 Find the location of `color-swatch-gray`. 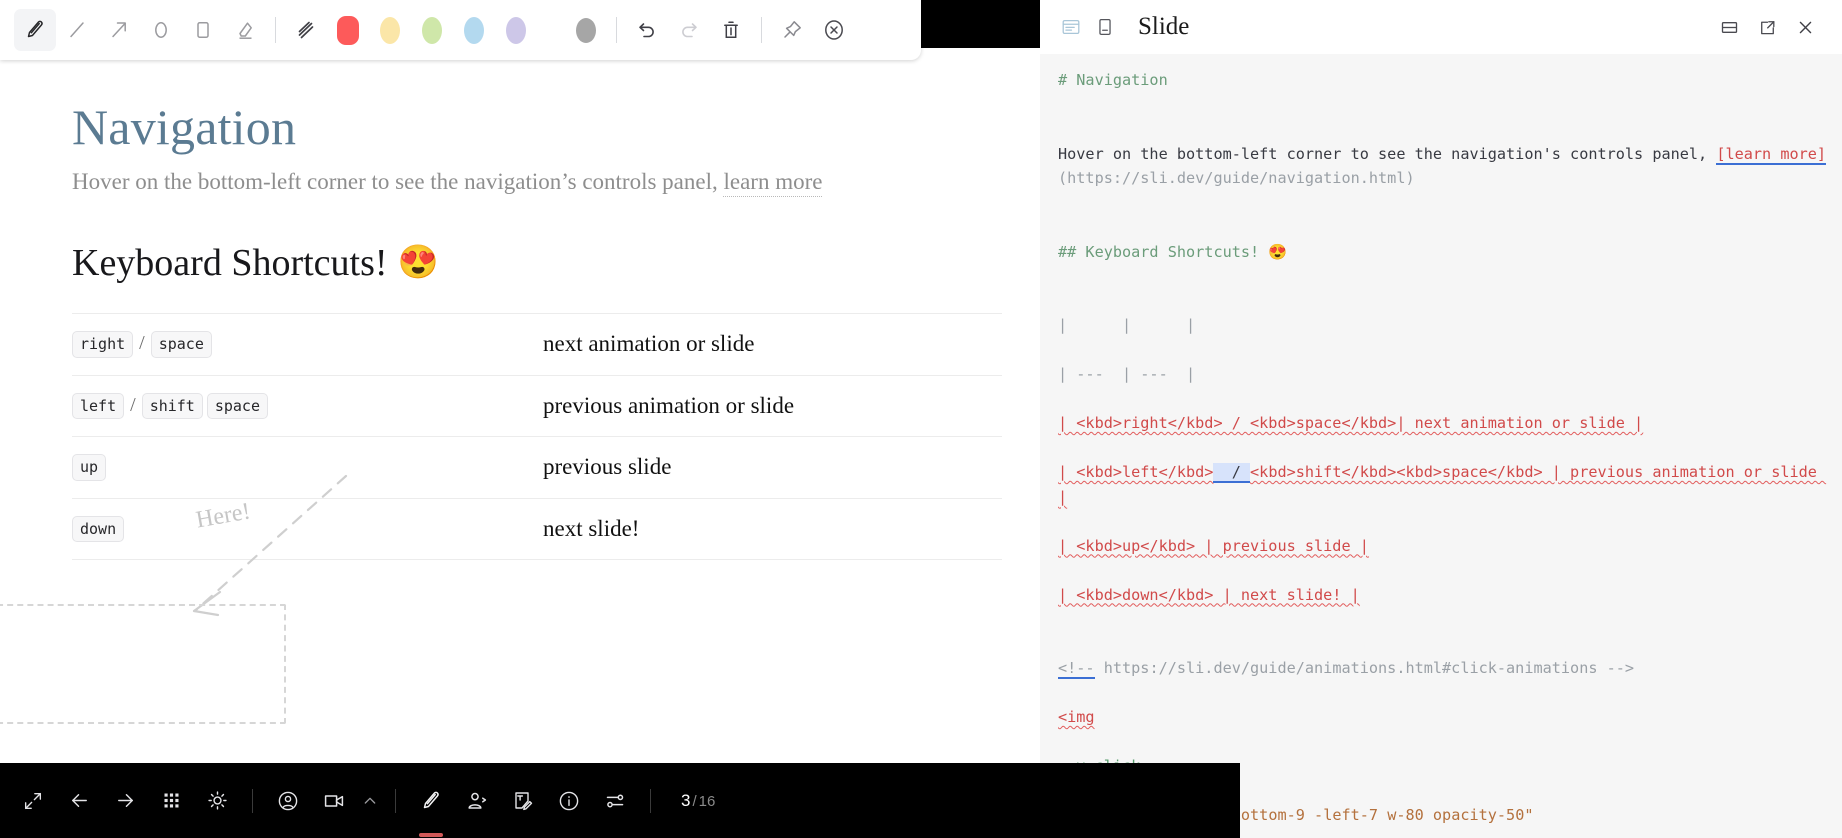

color-swatch-gray is located at coordinates (586, 30).